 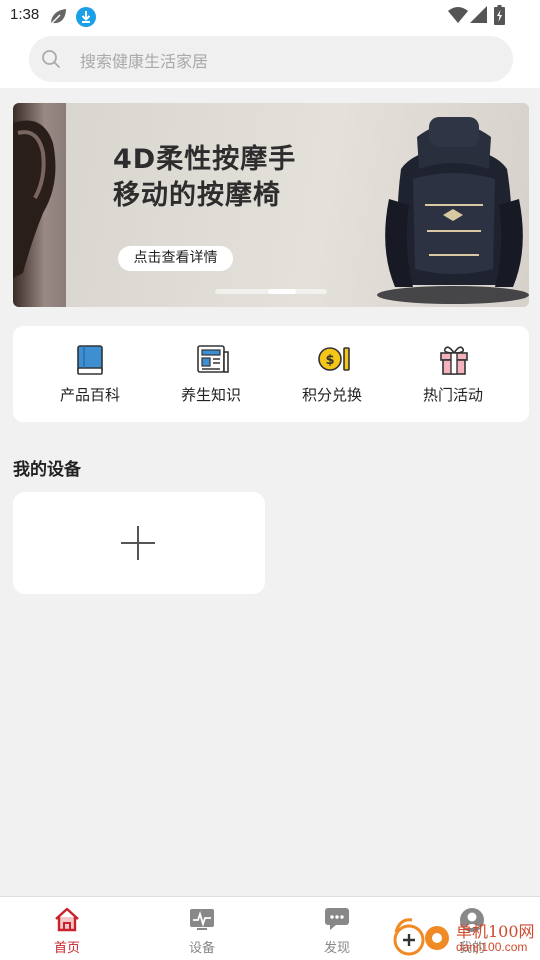 What do you see at coordinates (197, 195) in the screenshot?
I see `banner-title-line2: 移动的按摩椅` at bounding box center [197, 195].